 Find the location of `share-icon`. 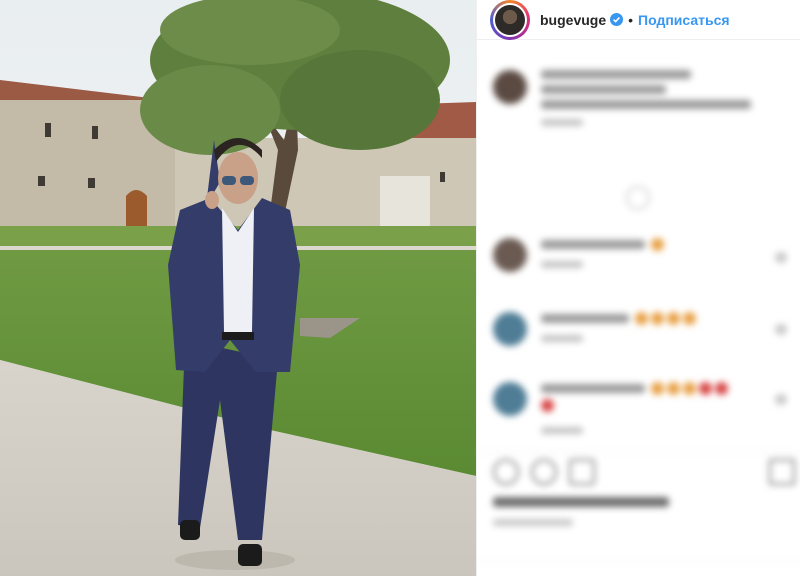

share-icon is located at coordinates (582, 472).